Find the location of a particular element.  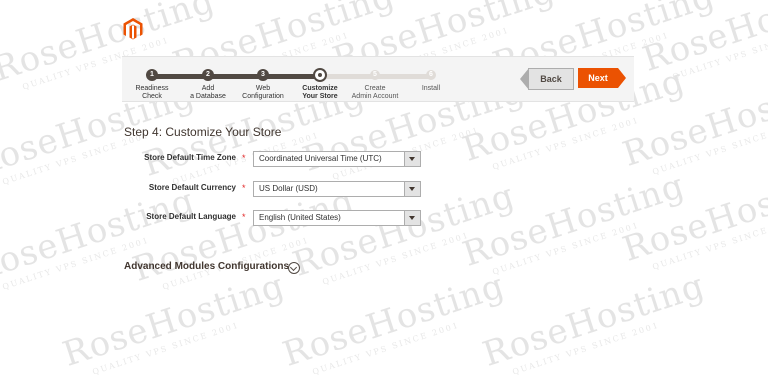

progress-track-completed is located at coordinates (235, 76).